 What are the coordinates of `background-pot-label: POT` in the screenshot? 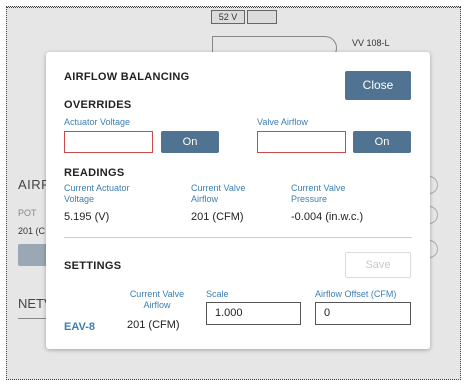 It's located at (27, 213).